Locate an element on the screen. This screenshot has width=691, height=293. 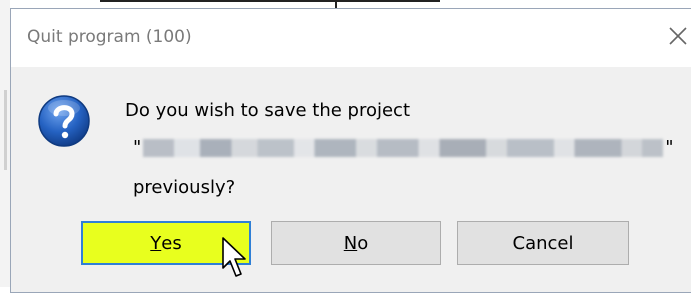
cancel-label: Cancel is located at coordinates (543, 243).